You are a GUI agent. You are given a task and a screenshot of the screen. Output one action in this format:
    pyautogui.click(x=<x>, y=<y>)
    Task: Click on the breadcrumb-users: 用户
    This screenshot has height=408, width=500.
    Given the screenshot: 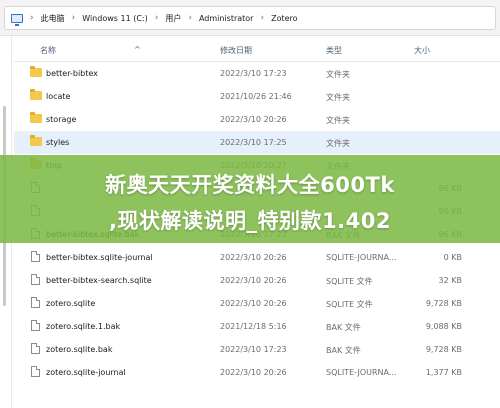 What is the action you would take?
    pyautogui.click(x=173, y=18)
    